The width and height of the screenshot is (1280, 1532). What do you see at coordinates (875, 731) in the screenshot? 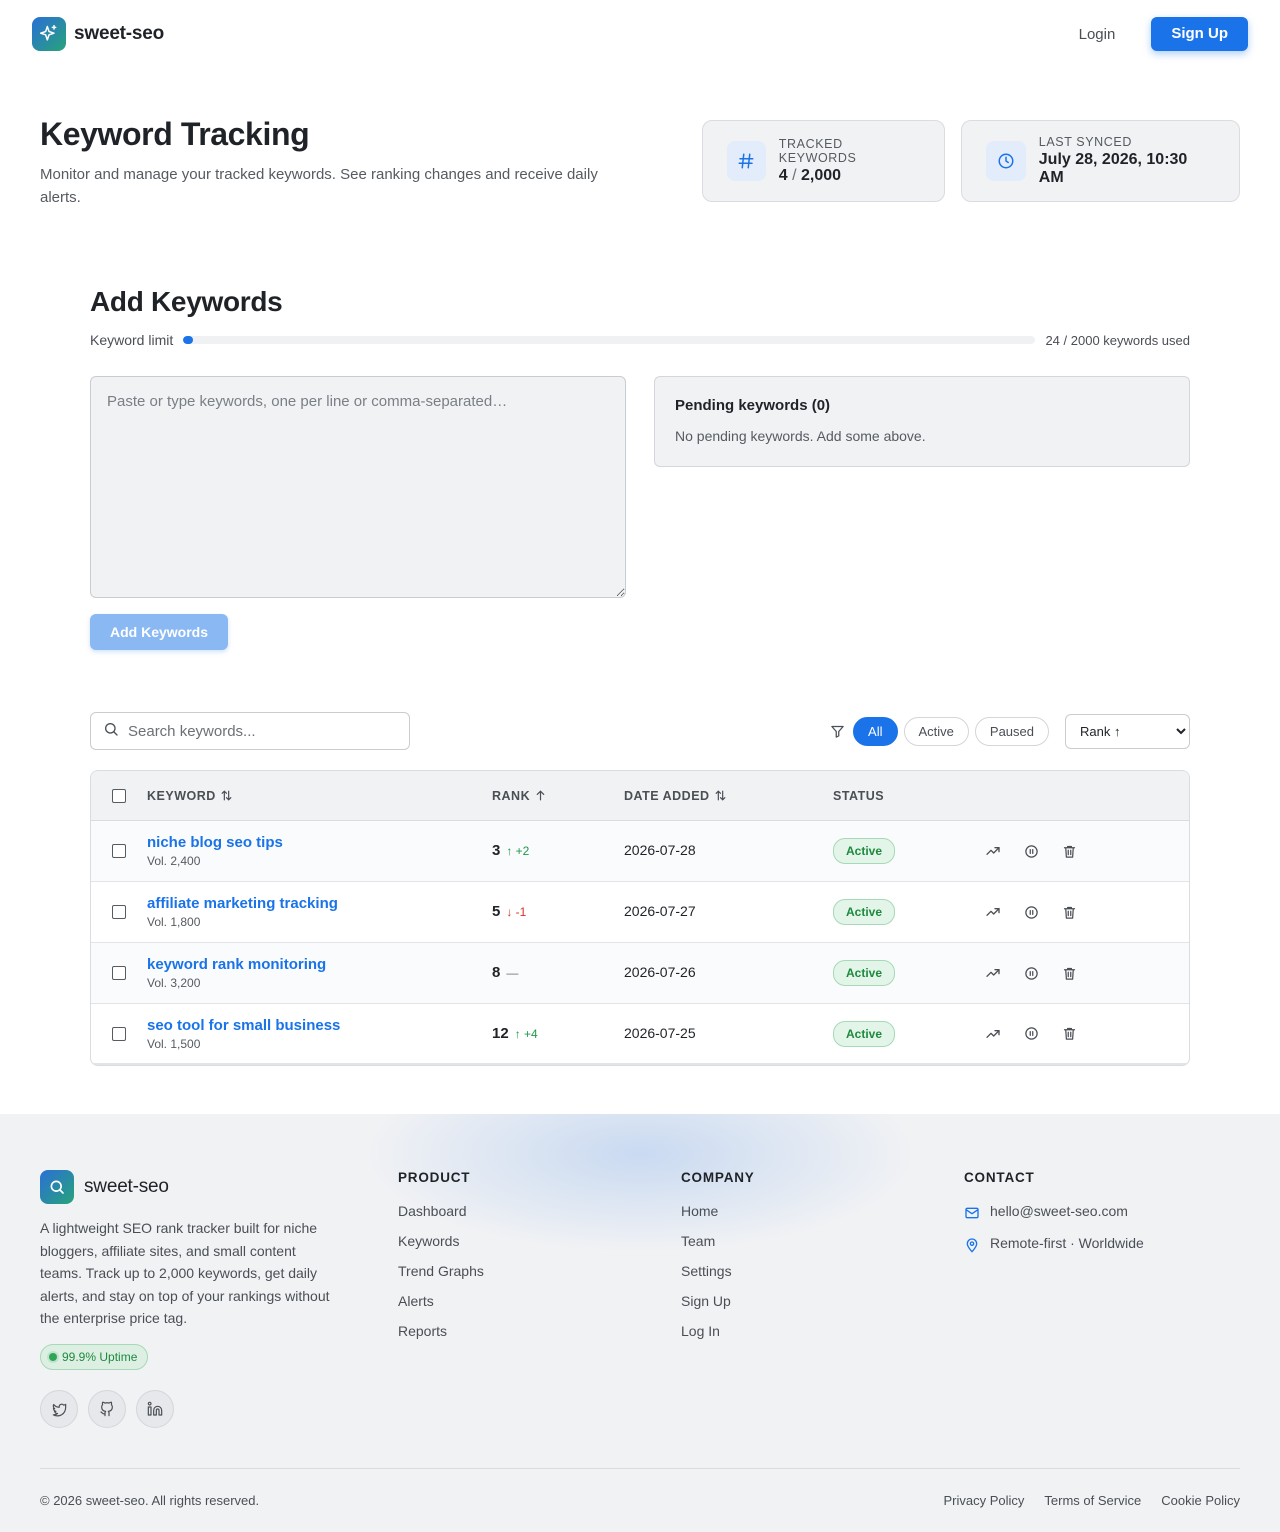
I see `filter-all: All` at bounding box center [875, 731].